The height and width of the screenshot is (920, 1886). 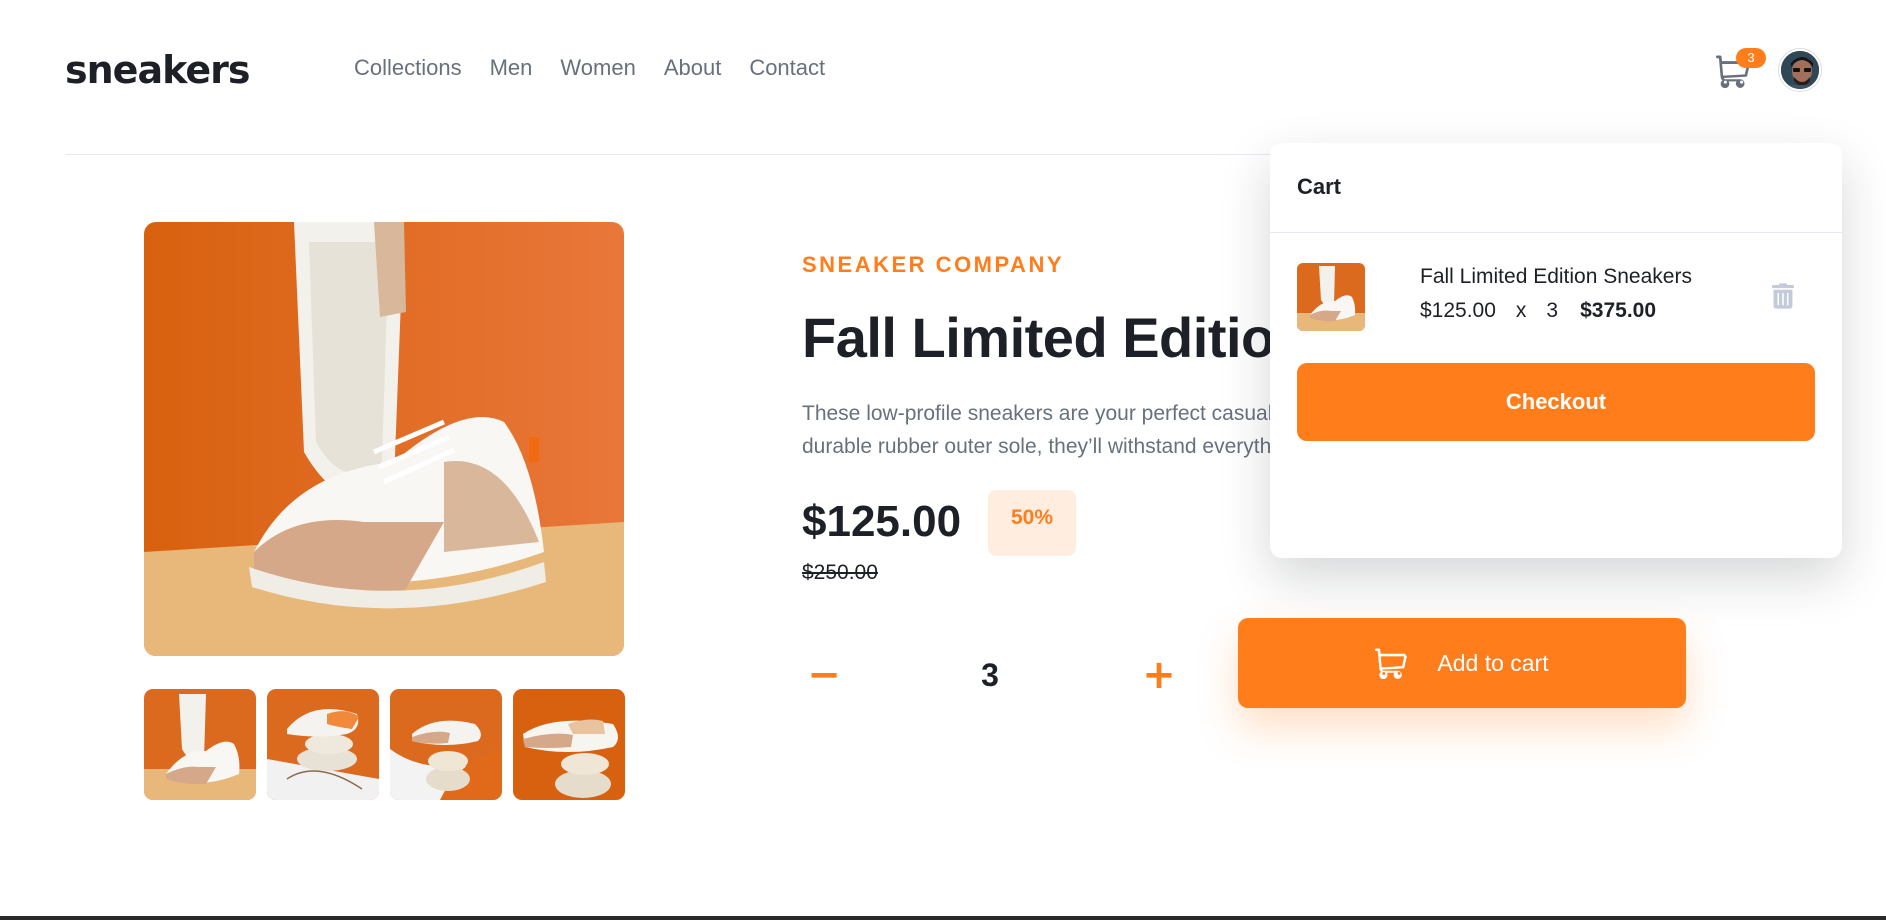 What do you see at coordinates (1458, 310) in the screenshot?
I see `cart-item-unit-price: $125.00` at bounding box center [1458, 310].